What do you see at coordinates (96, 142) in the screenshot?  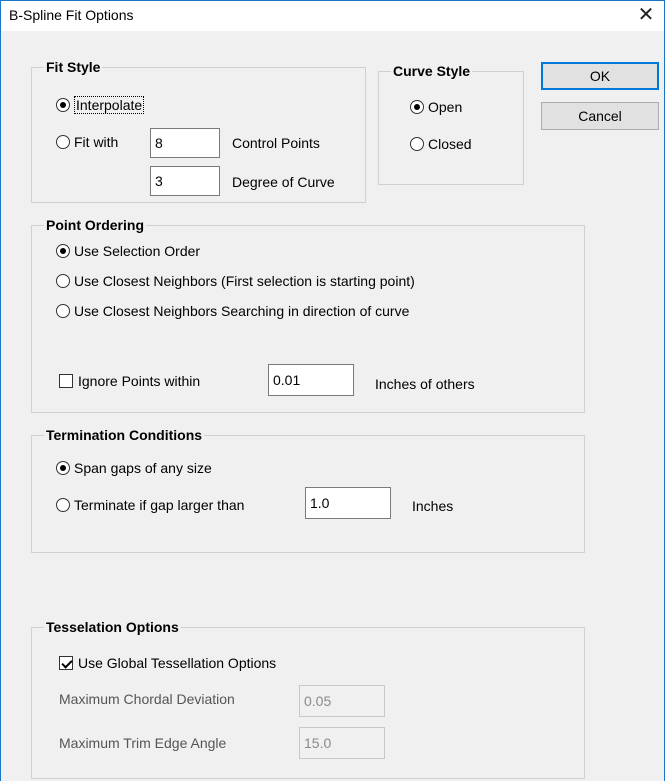 I see `fit-with-label: Fit with` at bounding box center [96, 142].